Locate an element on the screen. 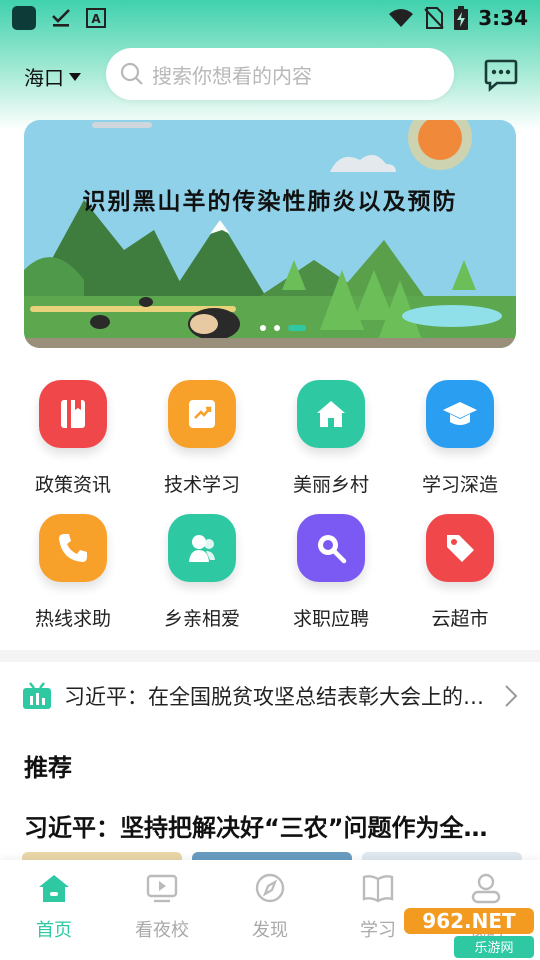  grid-label: 美丽乡村 is located at coordinates (330, 485).